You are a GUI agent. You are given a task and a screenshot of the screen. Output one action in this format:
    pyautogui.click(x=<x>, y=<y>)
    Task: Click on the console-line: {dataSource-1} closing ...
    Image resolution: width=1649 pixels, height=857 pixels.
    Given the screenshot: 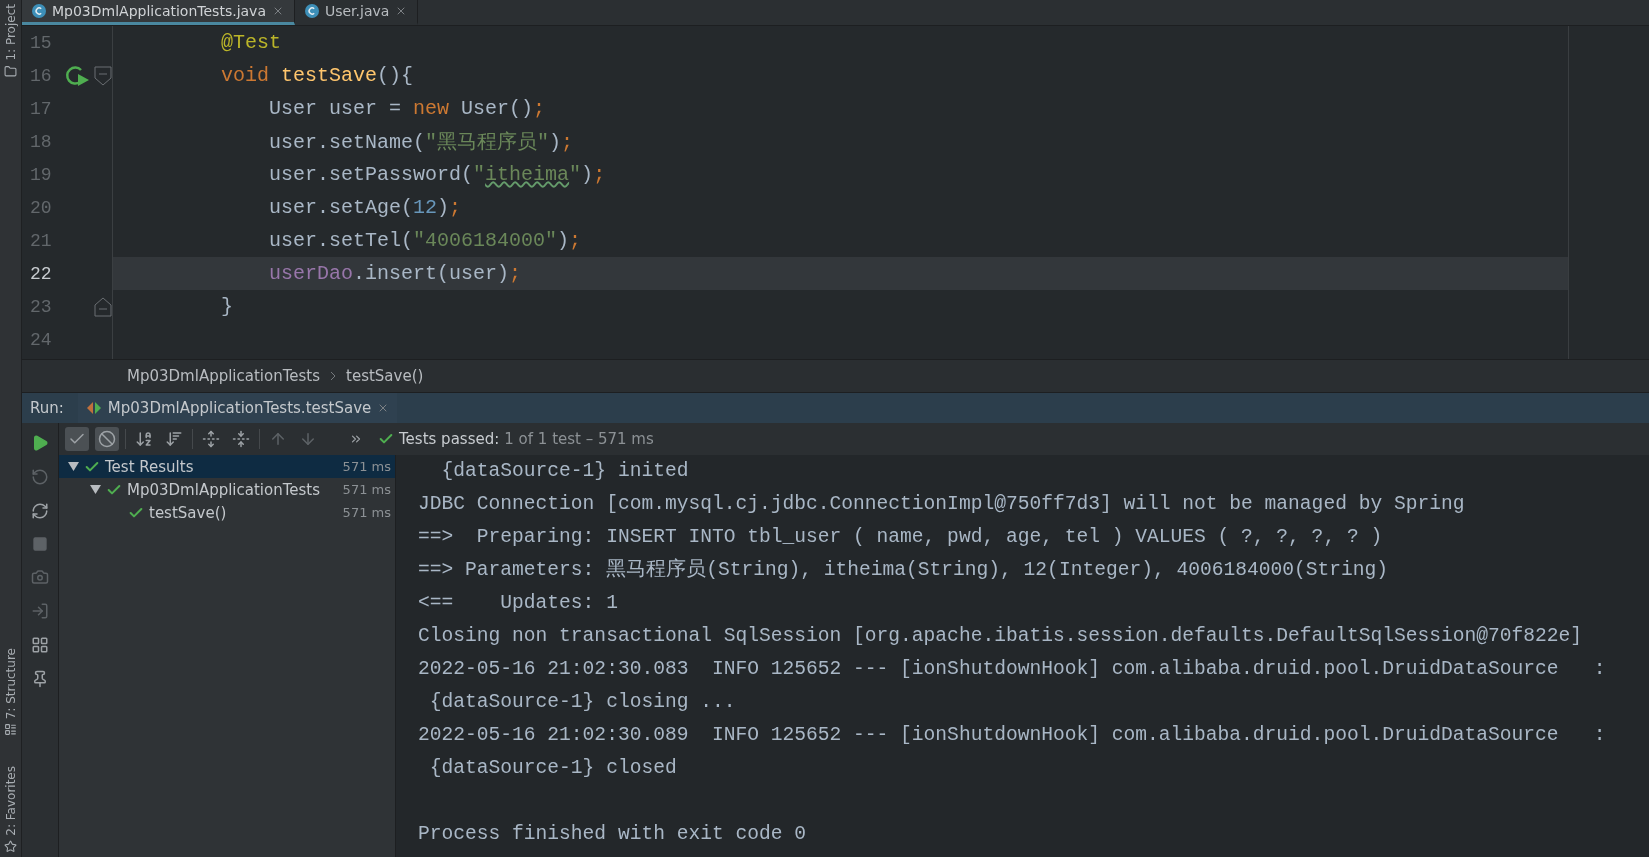 What is the action you would take?
    pyautogui.click(x=582, y=702)
    